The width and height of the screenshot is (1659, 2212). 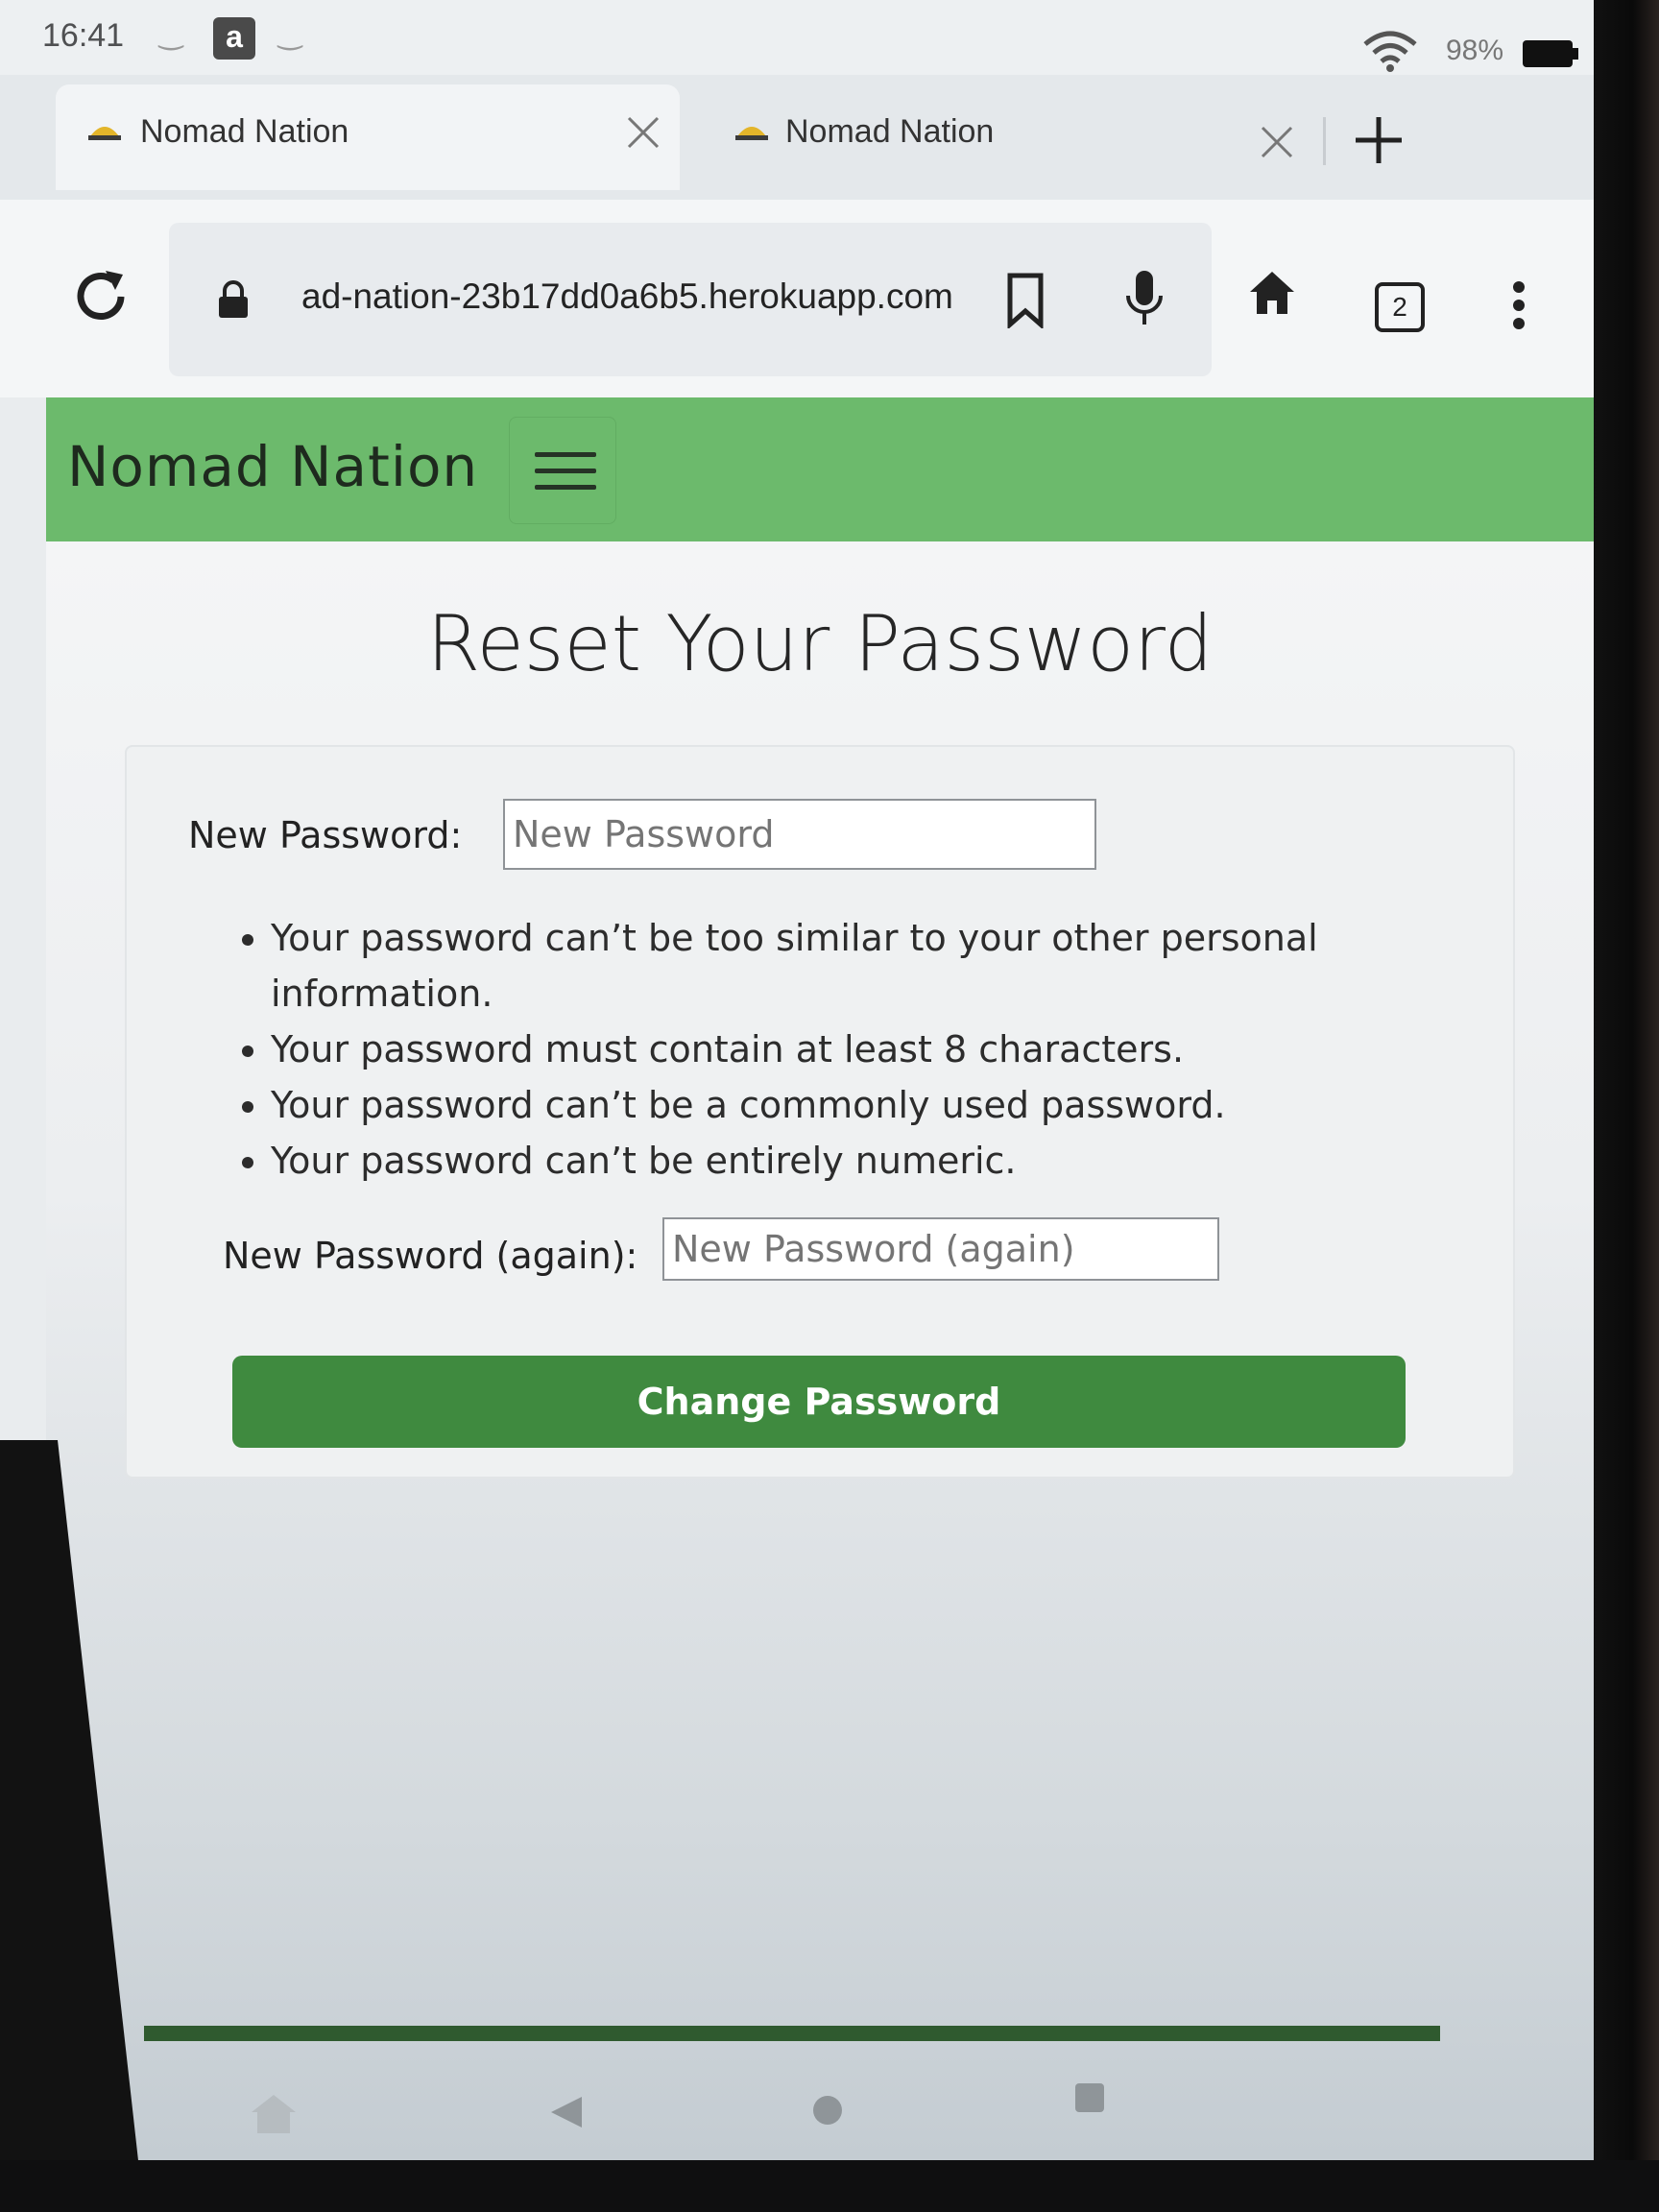 I want to click on status-bar: 16:41 ‿ a ‿ 98%, so click(x=811, y=38).